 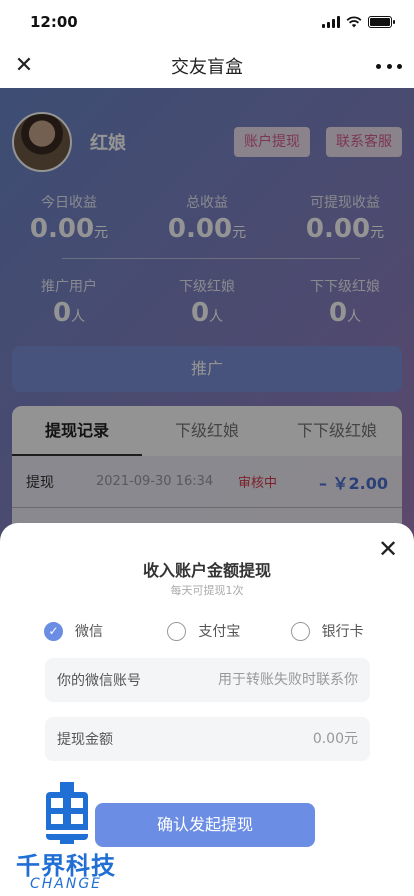 I want to click on brand-sub: CHANGE, so click(x=66, y=884).